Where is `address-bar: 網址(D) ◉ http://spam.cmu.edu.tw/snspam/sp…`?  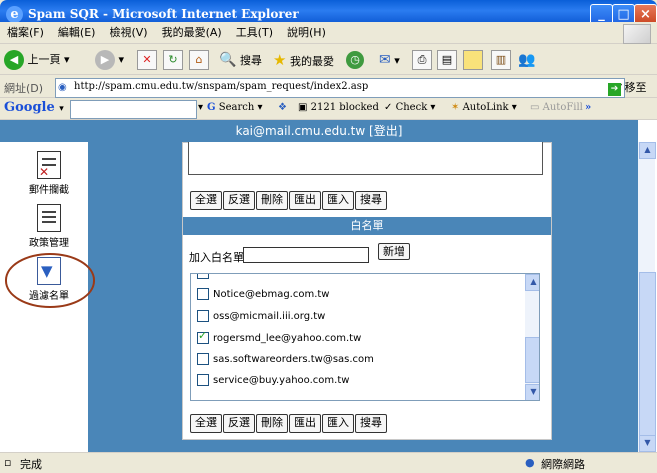
address-bar: 網址(D) ◉ http://spam.cmu.edu.tw/snspam/sp… is located at coordinates (328, 87).